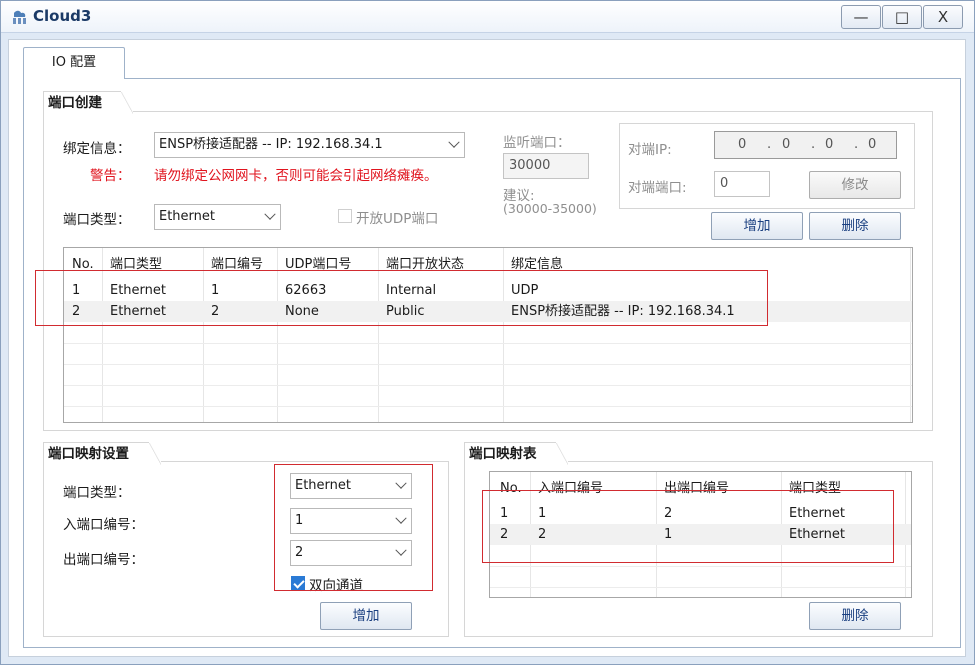  Describe the element at coordinates (488, 290) in the screenshot. I see `table-row: 1 Ethernet 1 62663 Internal UDP` at that location.